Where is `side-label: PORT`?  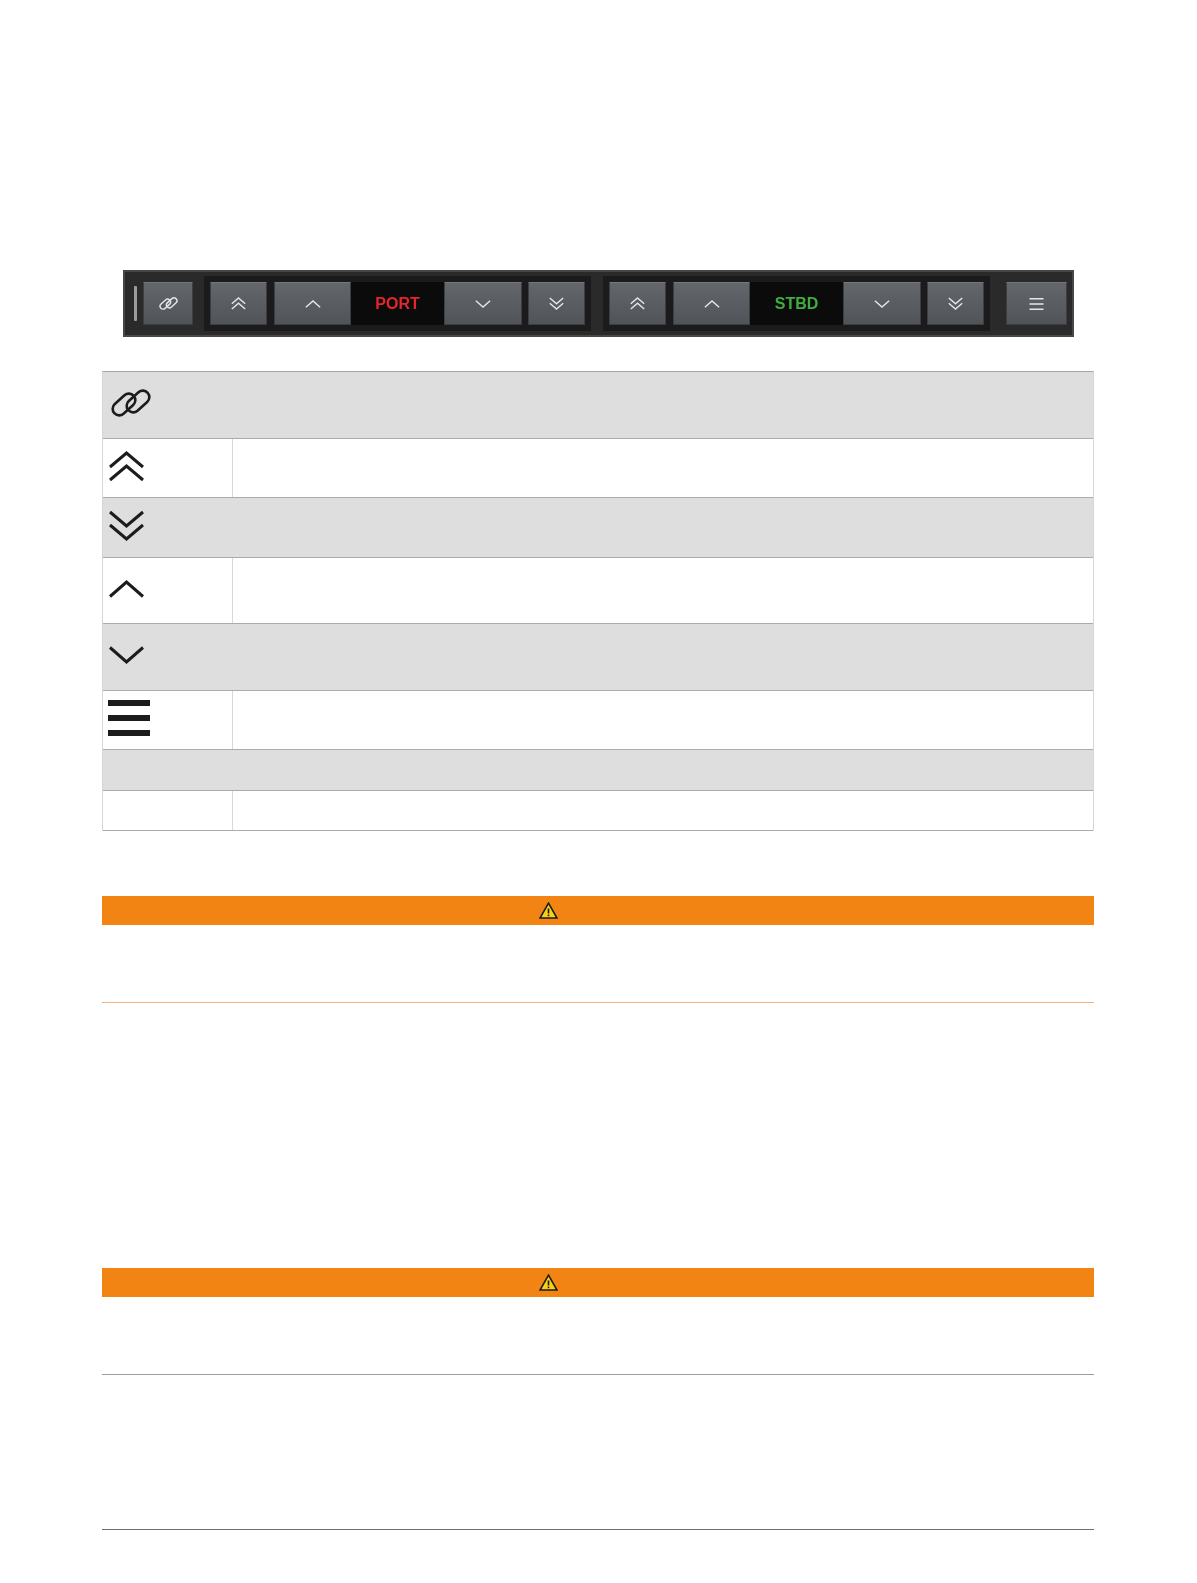
side-label: PORT is located at coordinates (398, 303).